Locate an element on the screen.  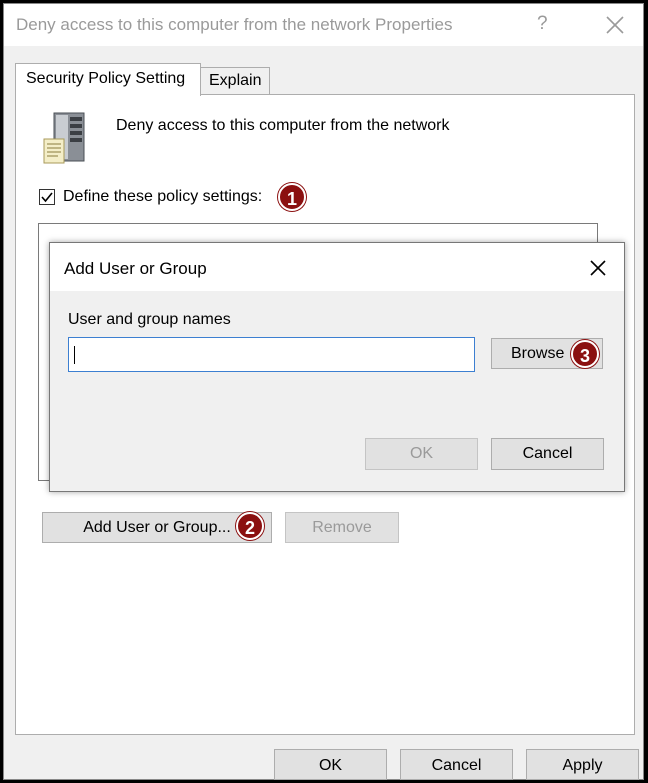
dialog-ok-button: OK is located at coordinates (421, 454).